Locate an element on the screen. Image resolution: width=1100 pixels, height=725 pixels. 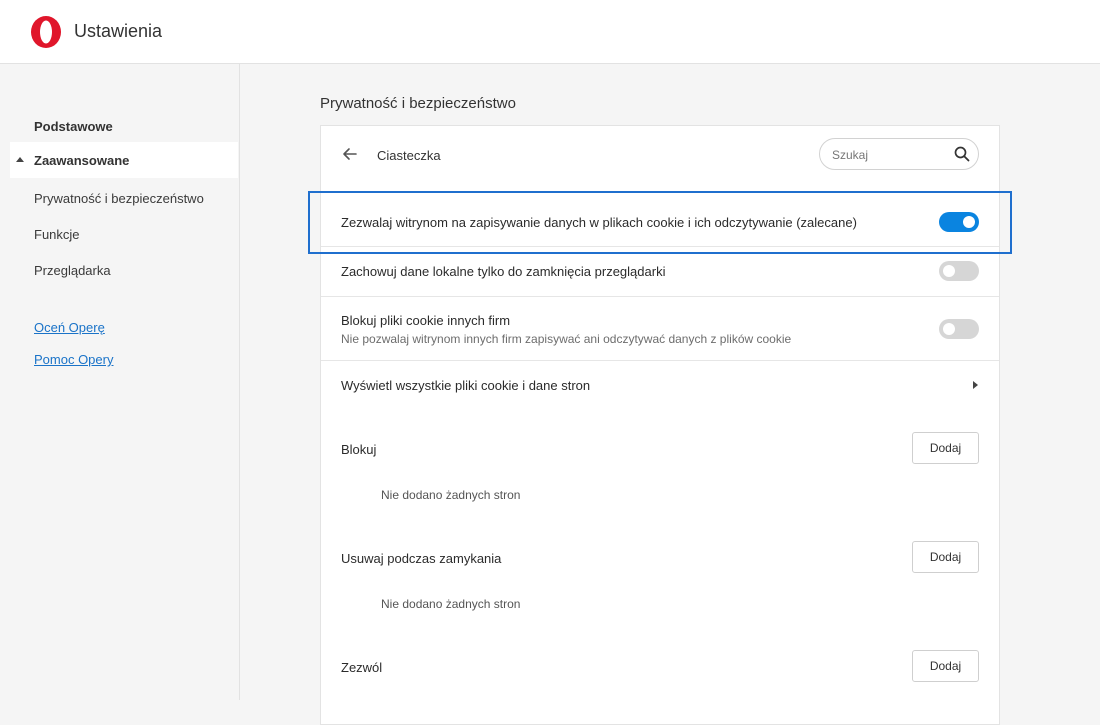
block-add-button: Dodaj is located at coordinates (945, 448).